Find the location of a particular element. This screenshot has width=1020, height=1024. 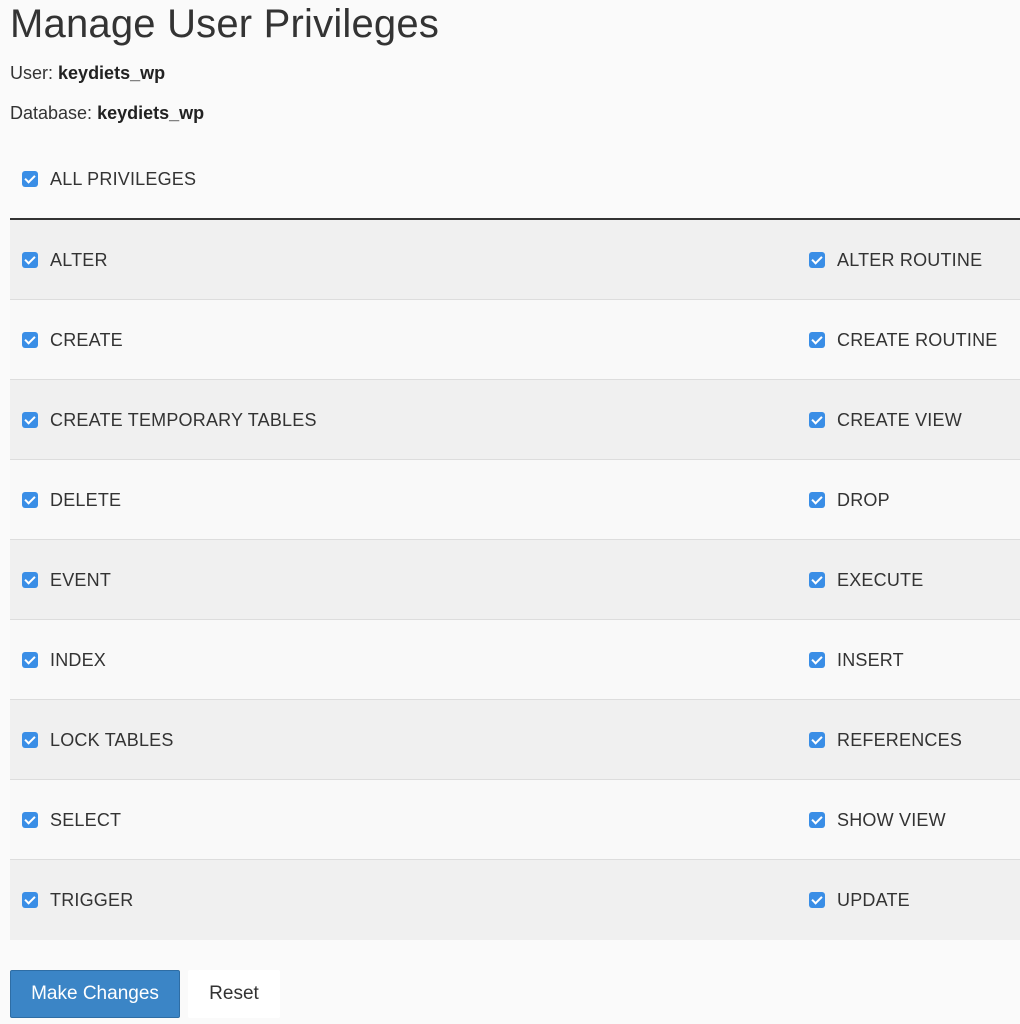

privilege-row: CREATE CREATE ROUTINE is located at coordinates (515, 340).